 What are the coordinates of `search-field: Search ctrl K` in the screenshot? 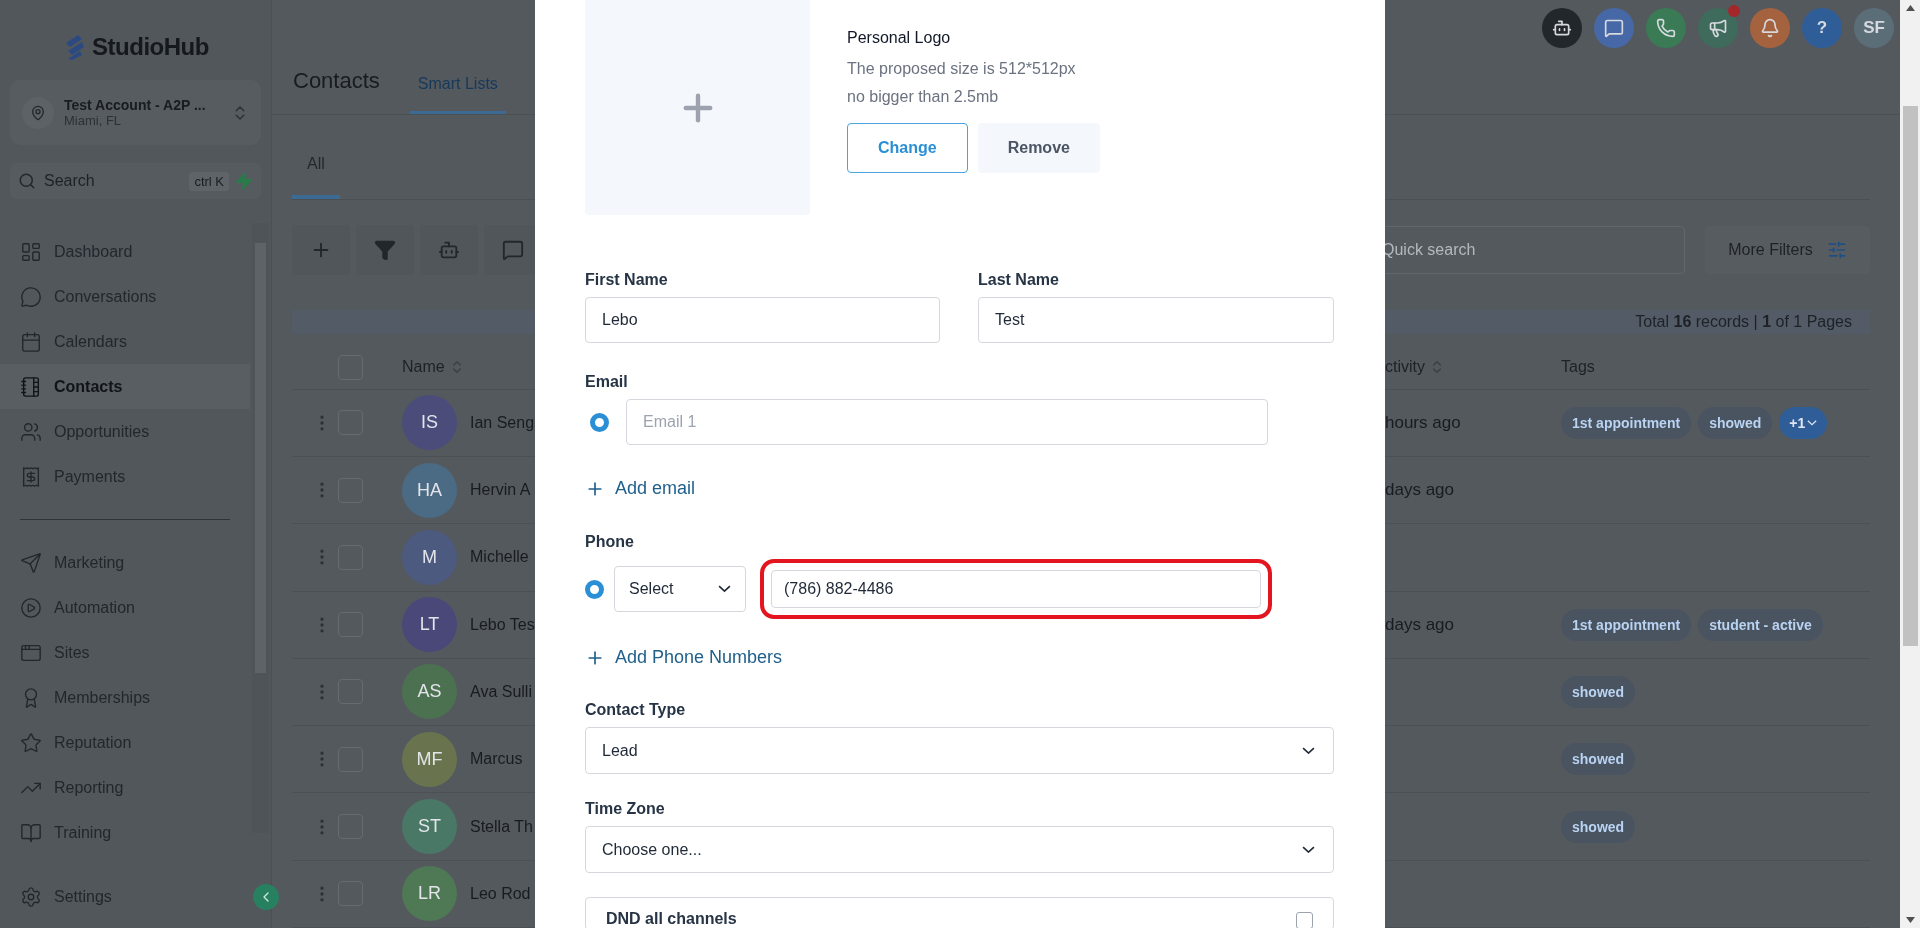 It's located at (135, 181).